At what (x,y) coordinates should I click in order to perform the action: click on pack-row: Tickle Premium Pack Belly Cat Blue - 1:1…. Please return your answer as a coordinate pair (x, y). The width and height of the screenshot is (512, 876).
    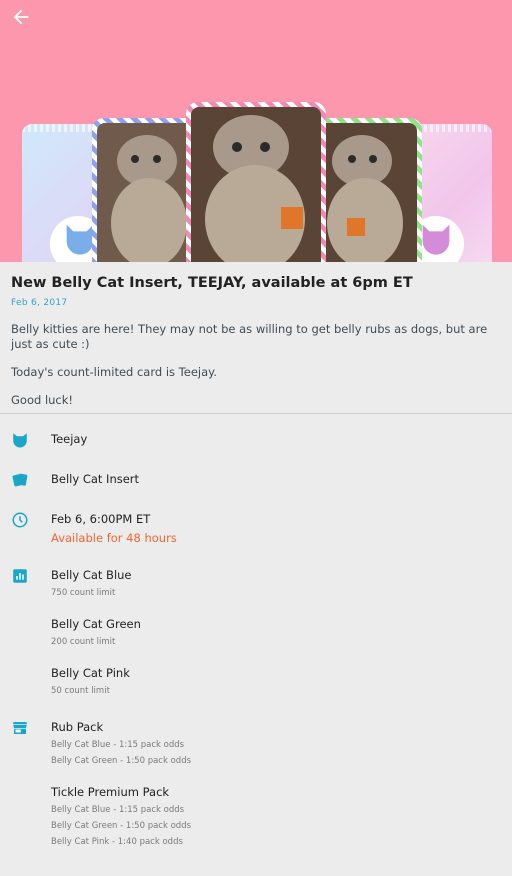
    Looking at the image, I should click on (256, 817).